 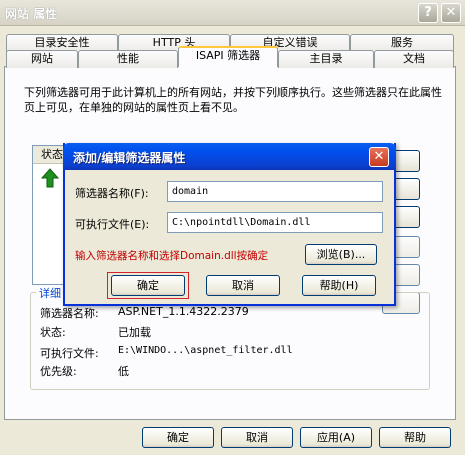 What do you see at coordinates (228, 56) in the screenshot?
I see `tab-isapi-filters: ISAPI 筛选器` at bounding box center [228, 56].